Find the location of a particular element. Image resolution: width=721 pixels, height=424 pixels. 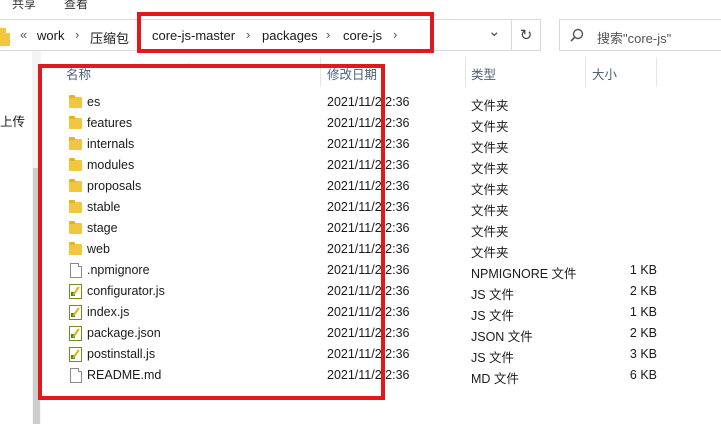

search-icon is located at coordinates (577, 35).